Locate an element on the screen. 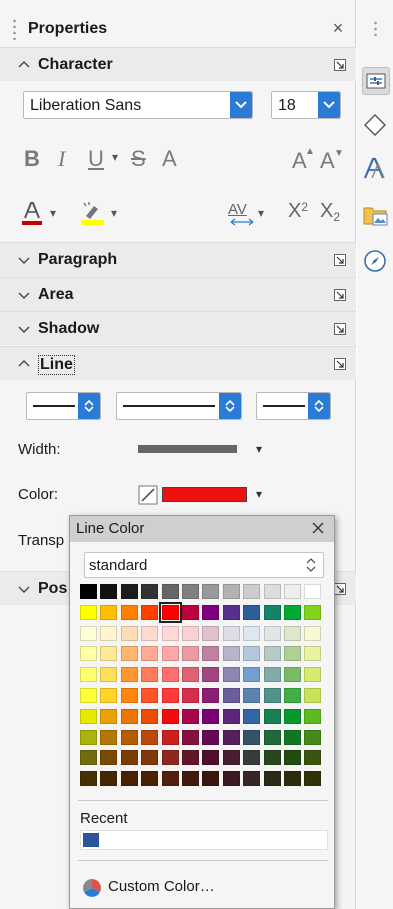  line-end-style-combo is located at coordinates (293, 406).